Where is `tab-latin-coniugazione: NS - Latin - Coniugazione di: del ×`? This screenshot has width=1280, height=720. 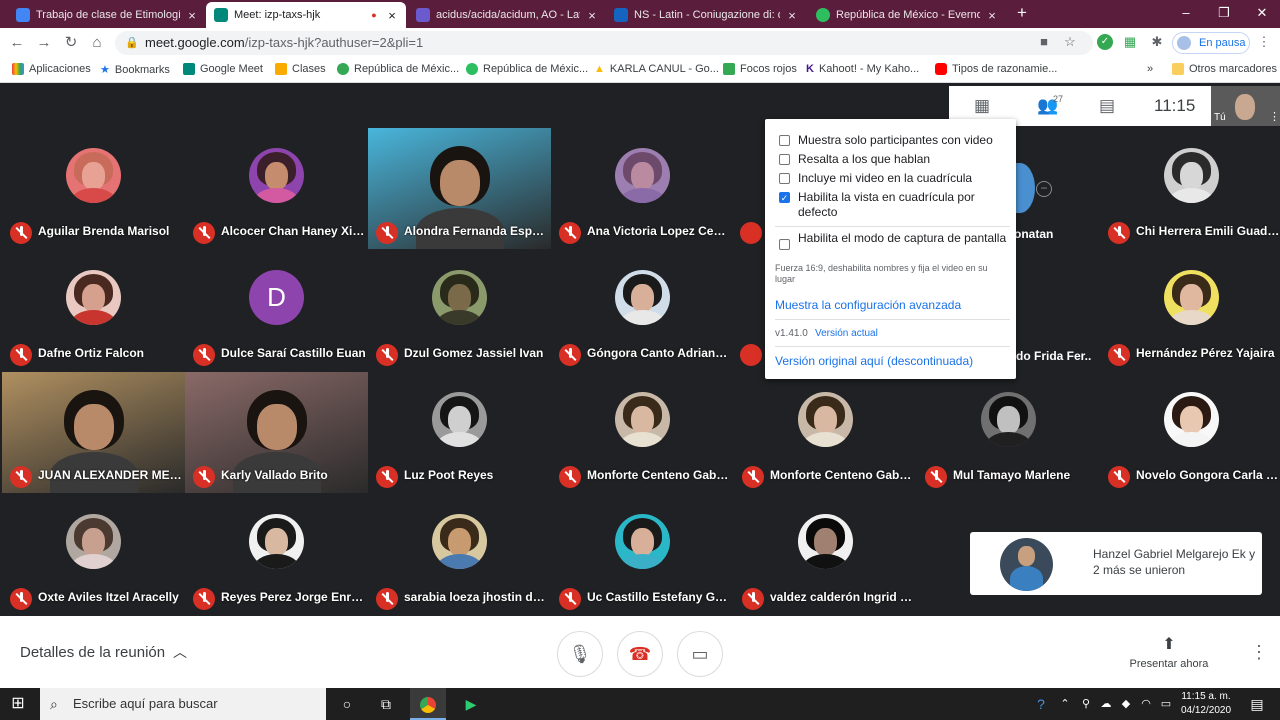 tab-latin-coniugazione: NS - Latin - Coniugazione di: del × is located at coordinates (706, 15).